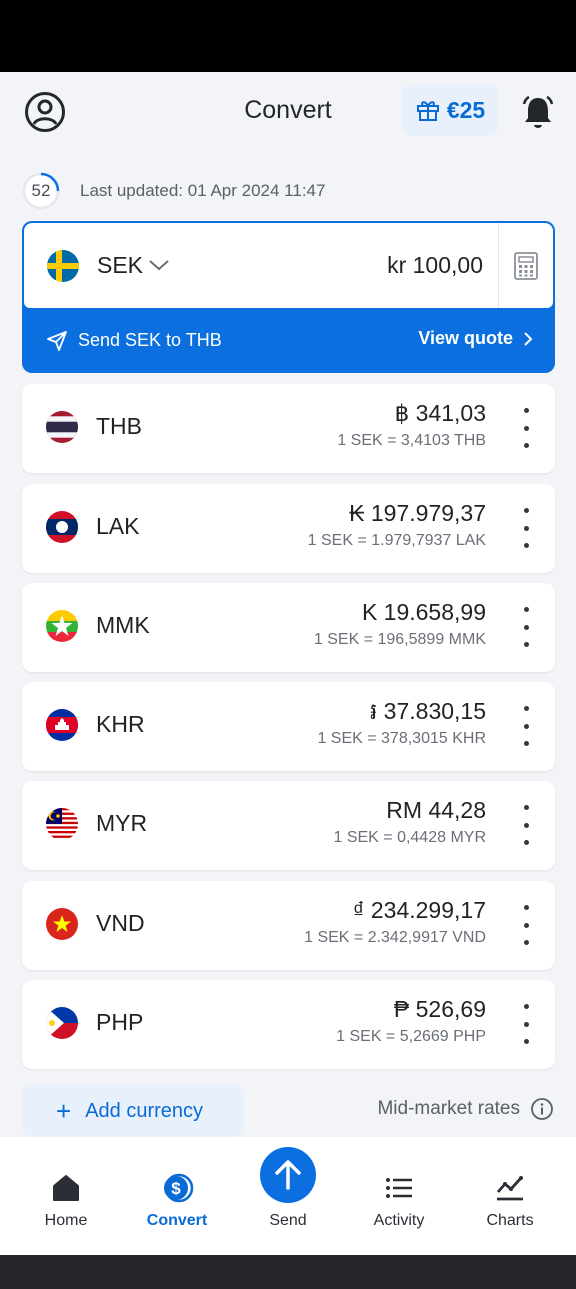 The width and height of the screenshot is (576, 1289). Describe the element at coordinates (123, 625) in the screenshot. I see `currency-code: MMK` at that location.